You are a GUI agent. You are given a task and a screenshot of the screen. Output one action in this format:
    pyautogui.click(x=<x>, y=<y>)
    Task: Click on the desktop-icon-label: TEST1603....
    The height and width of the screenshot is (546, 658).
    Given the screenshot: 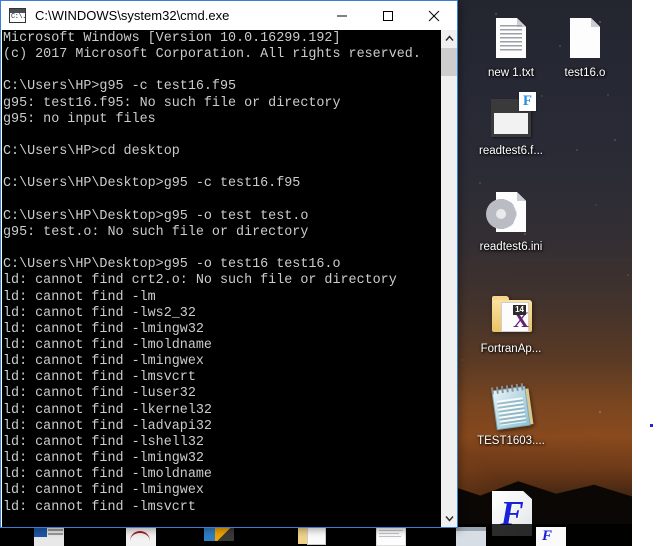 What is the action you would take?
    pyautogui.click(x=511, y=441)
    